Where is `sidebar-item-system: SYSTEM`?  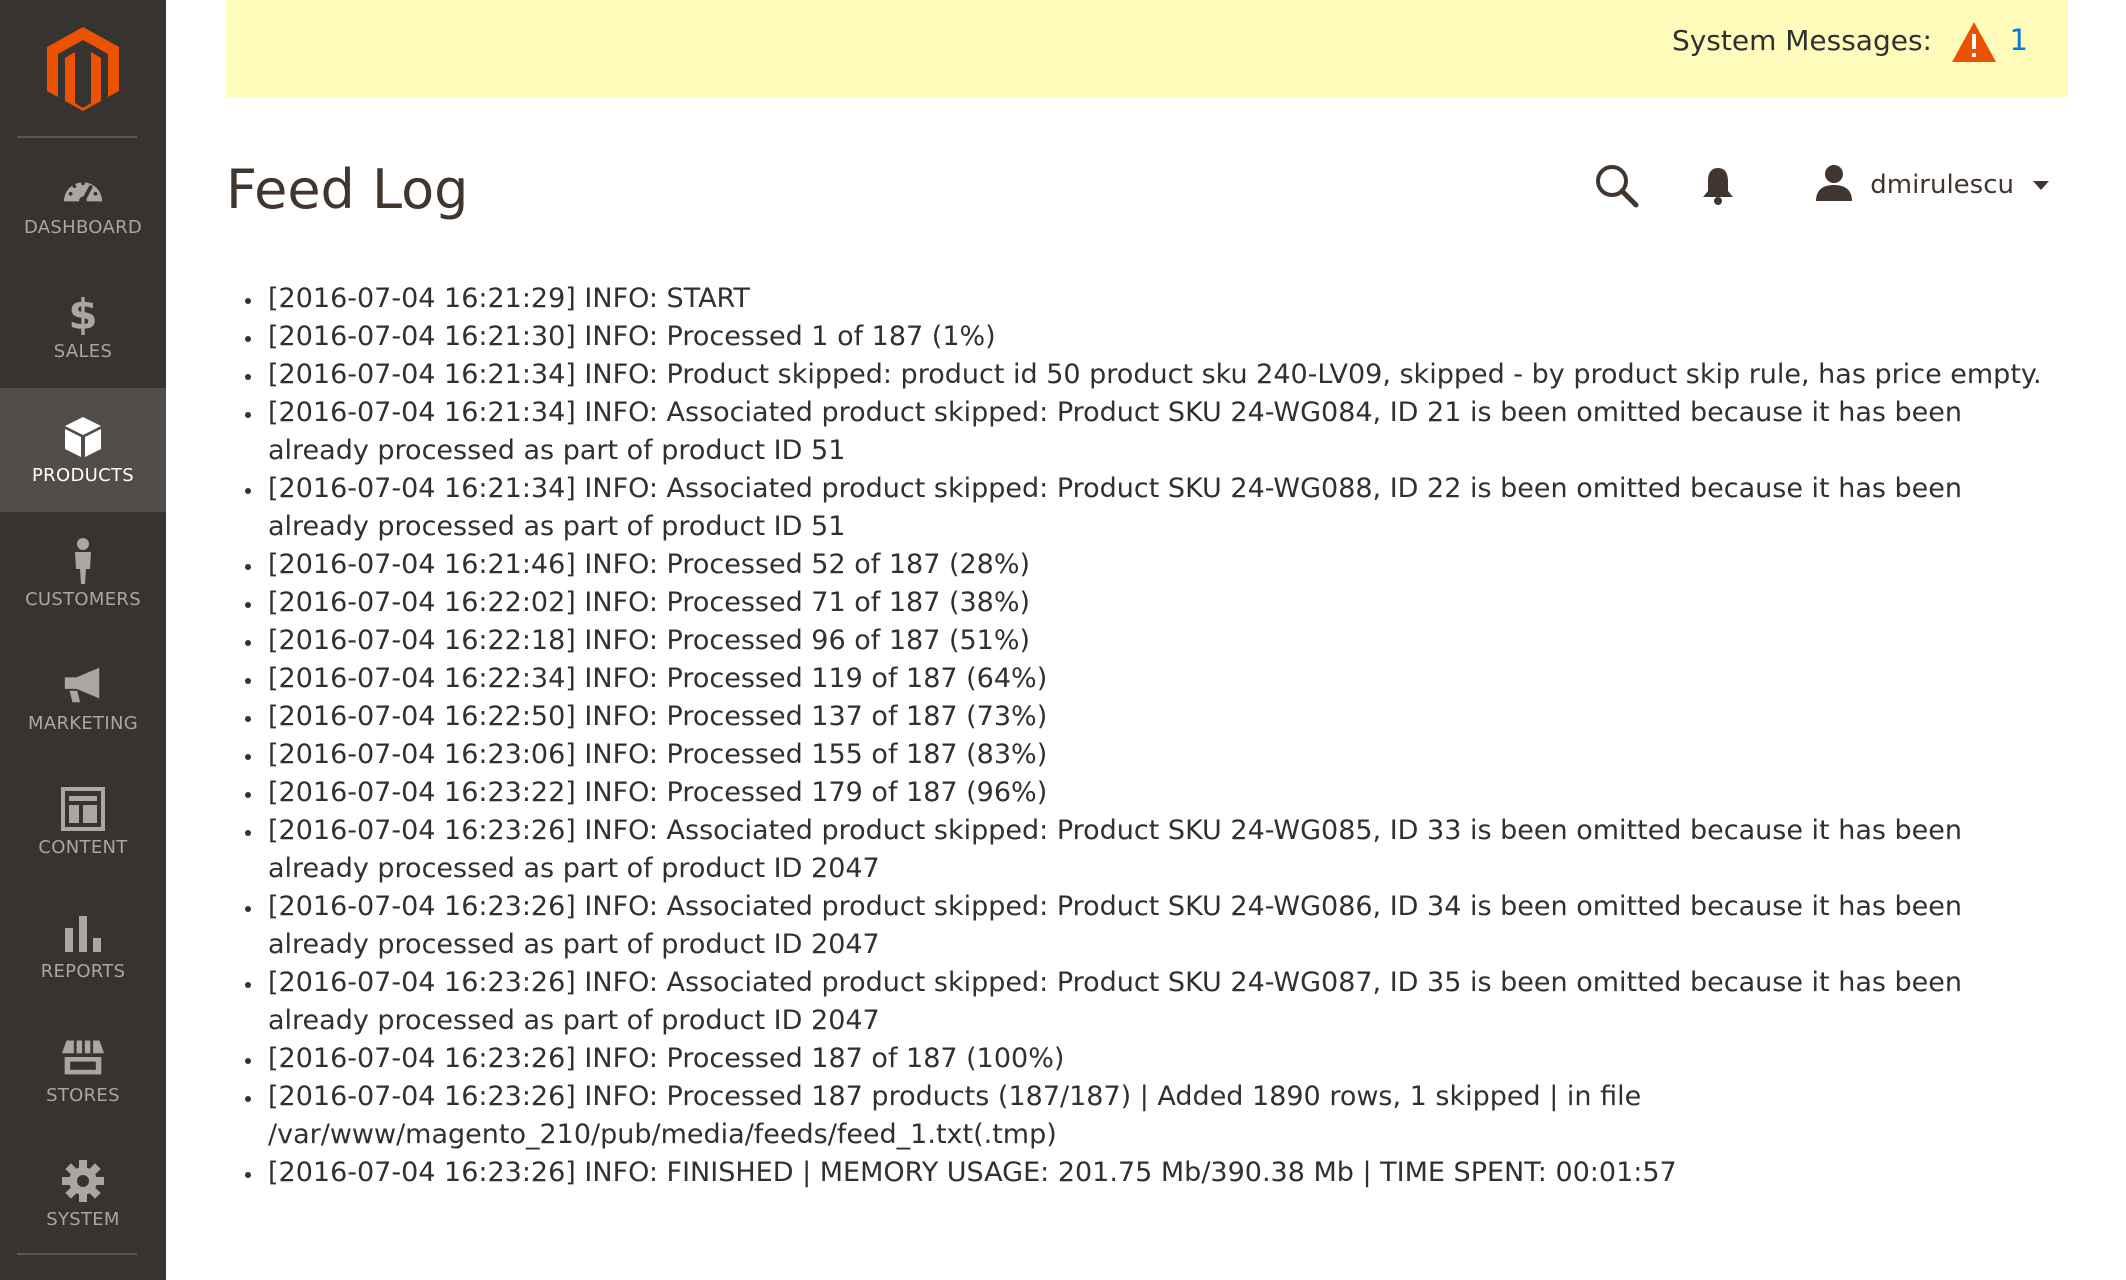
sidebar-item-system: SYSTEM is located at coordinates (83, 1194).